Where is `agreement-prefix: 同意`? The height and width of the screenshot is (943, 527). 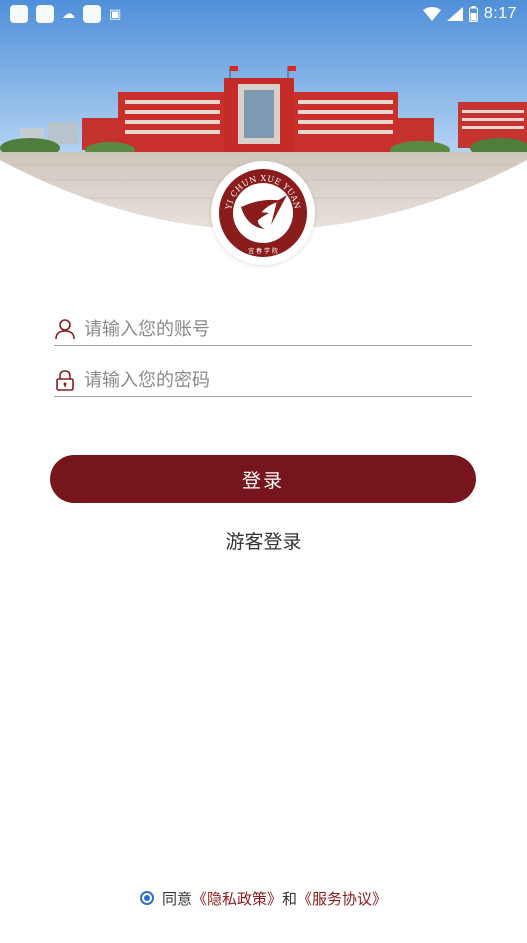
agreement-prefix: 同意 is located at coordinates (176, 898).